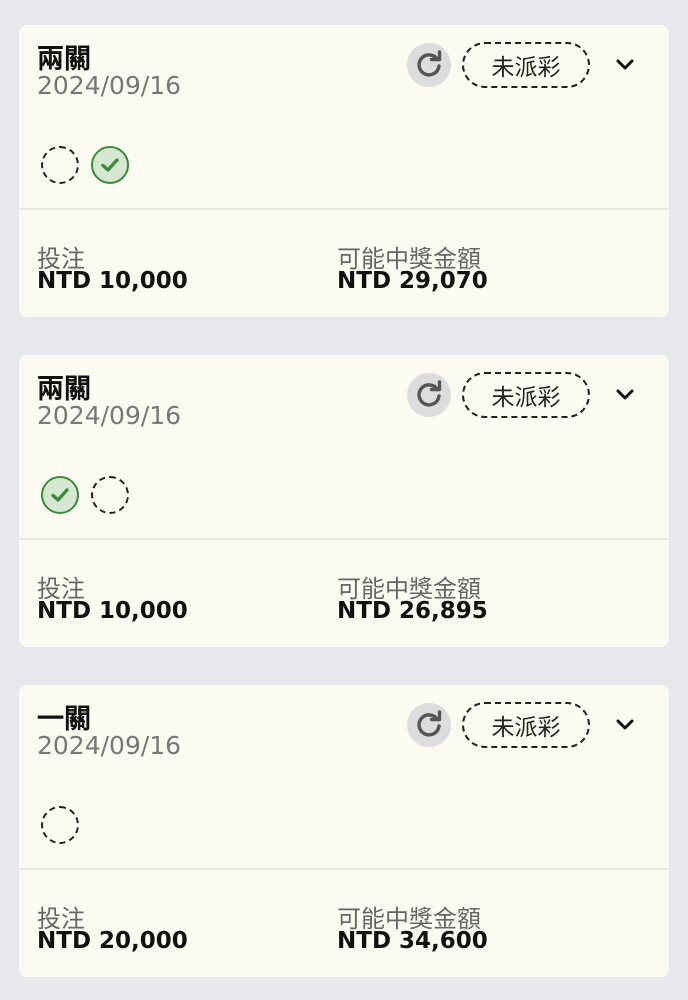 The width and height of the screenshot is (688, 1000). What do you see at coordinates (112, 941) in the screenshot?
I see `stake-value: NTD 20,000` at bounding box center [112, 941].